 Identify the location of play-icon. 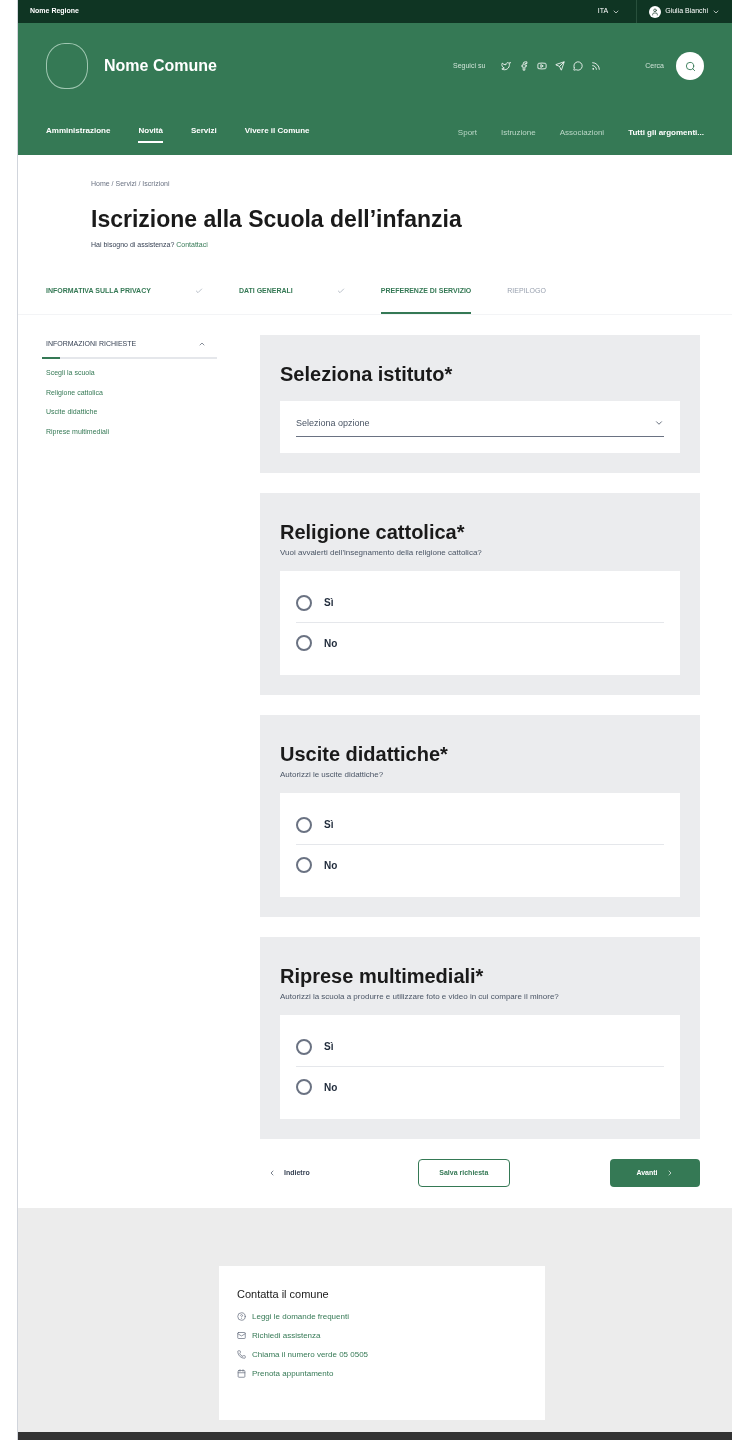
(542, 66).